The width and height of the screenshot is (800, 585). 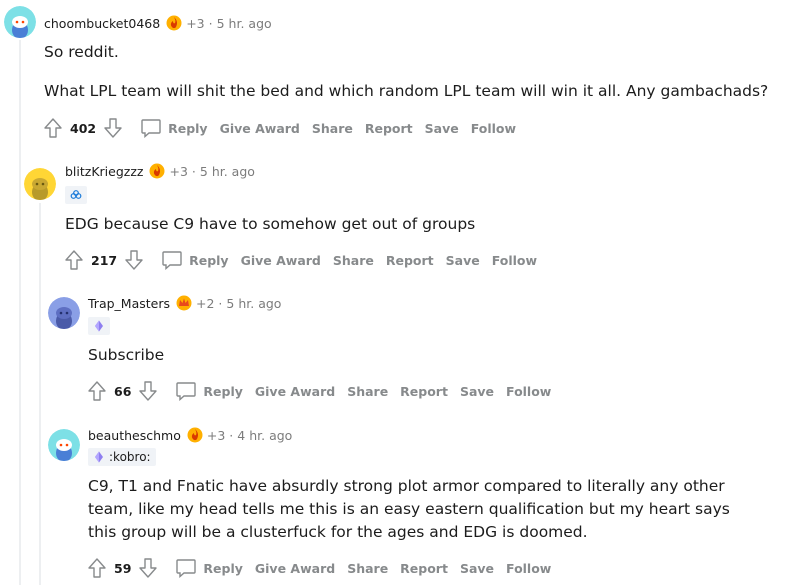 I want to click on user-flair: :kobro:, so click(x=122, y=457).